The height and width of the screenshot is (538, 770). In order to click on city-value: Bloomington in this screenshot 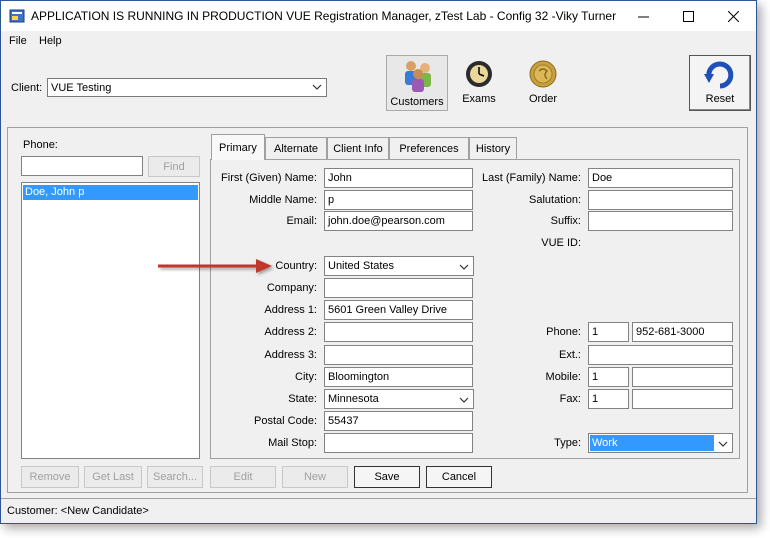, I will do `click(359, 377)`.